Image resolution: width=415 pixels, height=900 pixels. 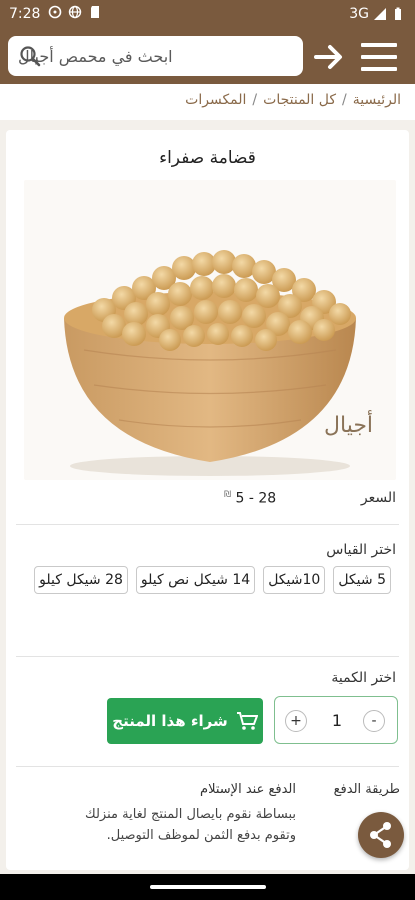 I want to click on battery-icon, so click(x=398, y=13).